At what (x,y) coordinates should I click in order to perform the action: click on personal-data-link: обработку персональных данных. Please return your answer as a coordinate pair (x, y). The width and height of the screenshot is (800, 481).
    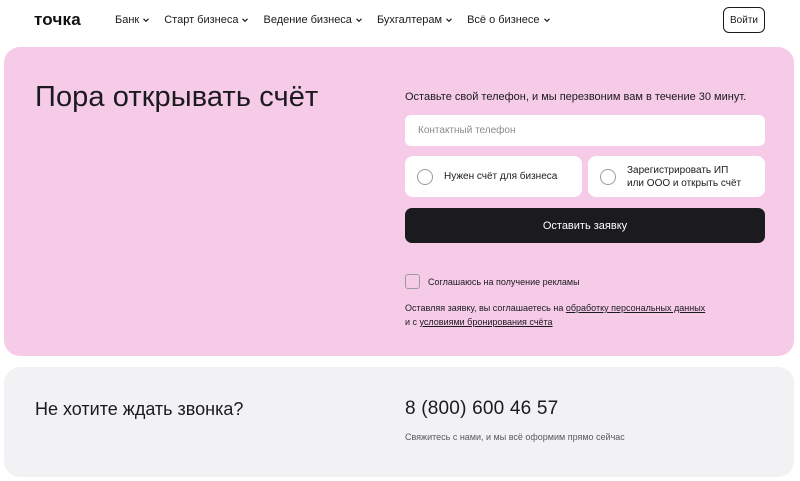
    Looking at the image, I should click on (635, 308).